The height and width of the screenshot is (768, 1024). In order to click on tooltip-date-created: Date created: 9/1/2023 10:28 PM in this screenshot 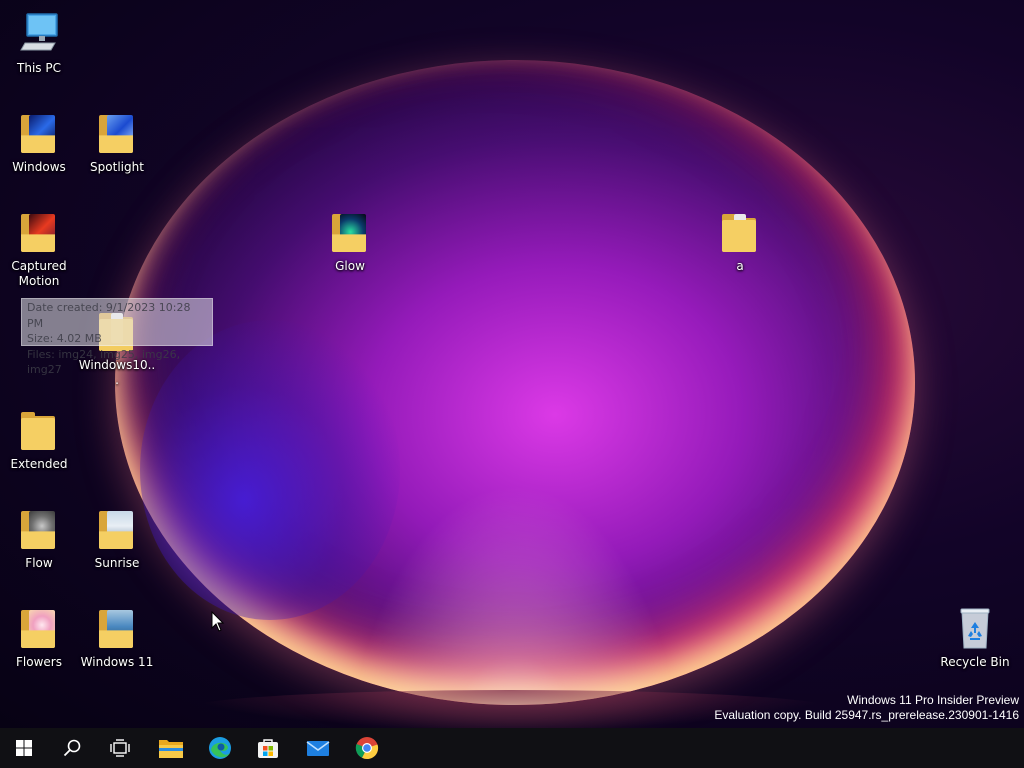, I will do `click(109, 315)`.